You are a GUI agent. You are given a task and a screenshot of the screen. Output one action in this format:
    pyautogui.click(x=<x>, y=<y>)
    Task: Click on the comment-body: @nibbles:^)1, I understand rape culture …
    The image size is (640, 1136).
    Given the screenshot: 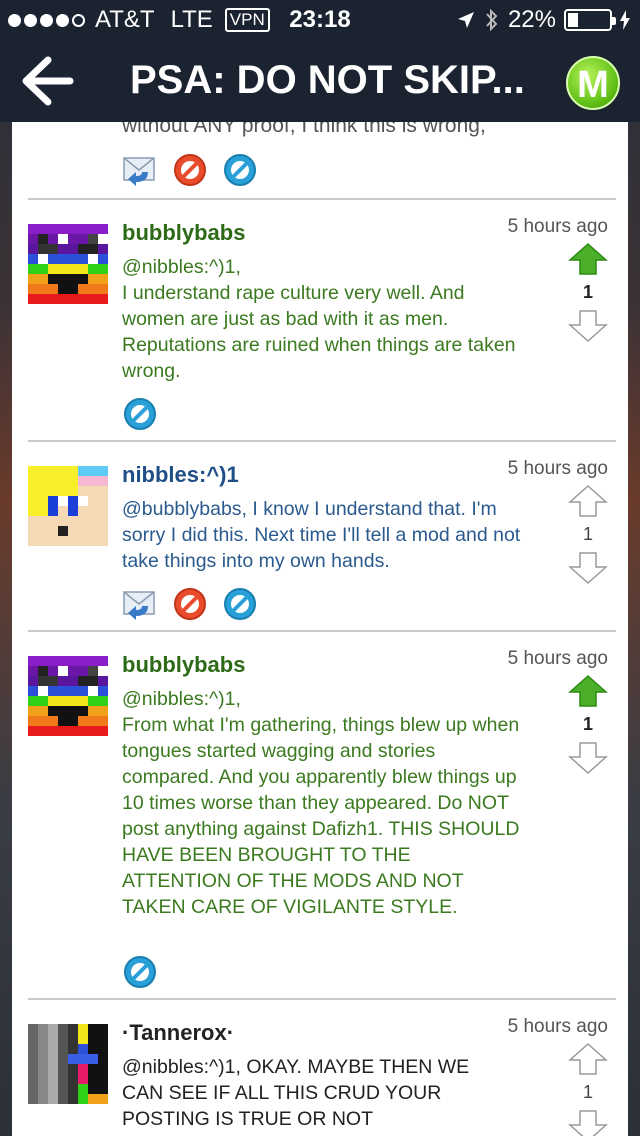 What is the action you would take?
    pyautogui.click(x=319, y=319)
    